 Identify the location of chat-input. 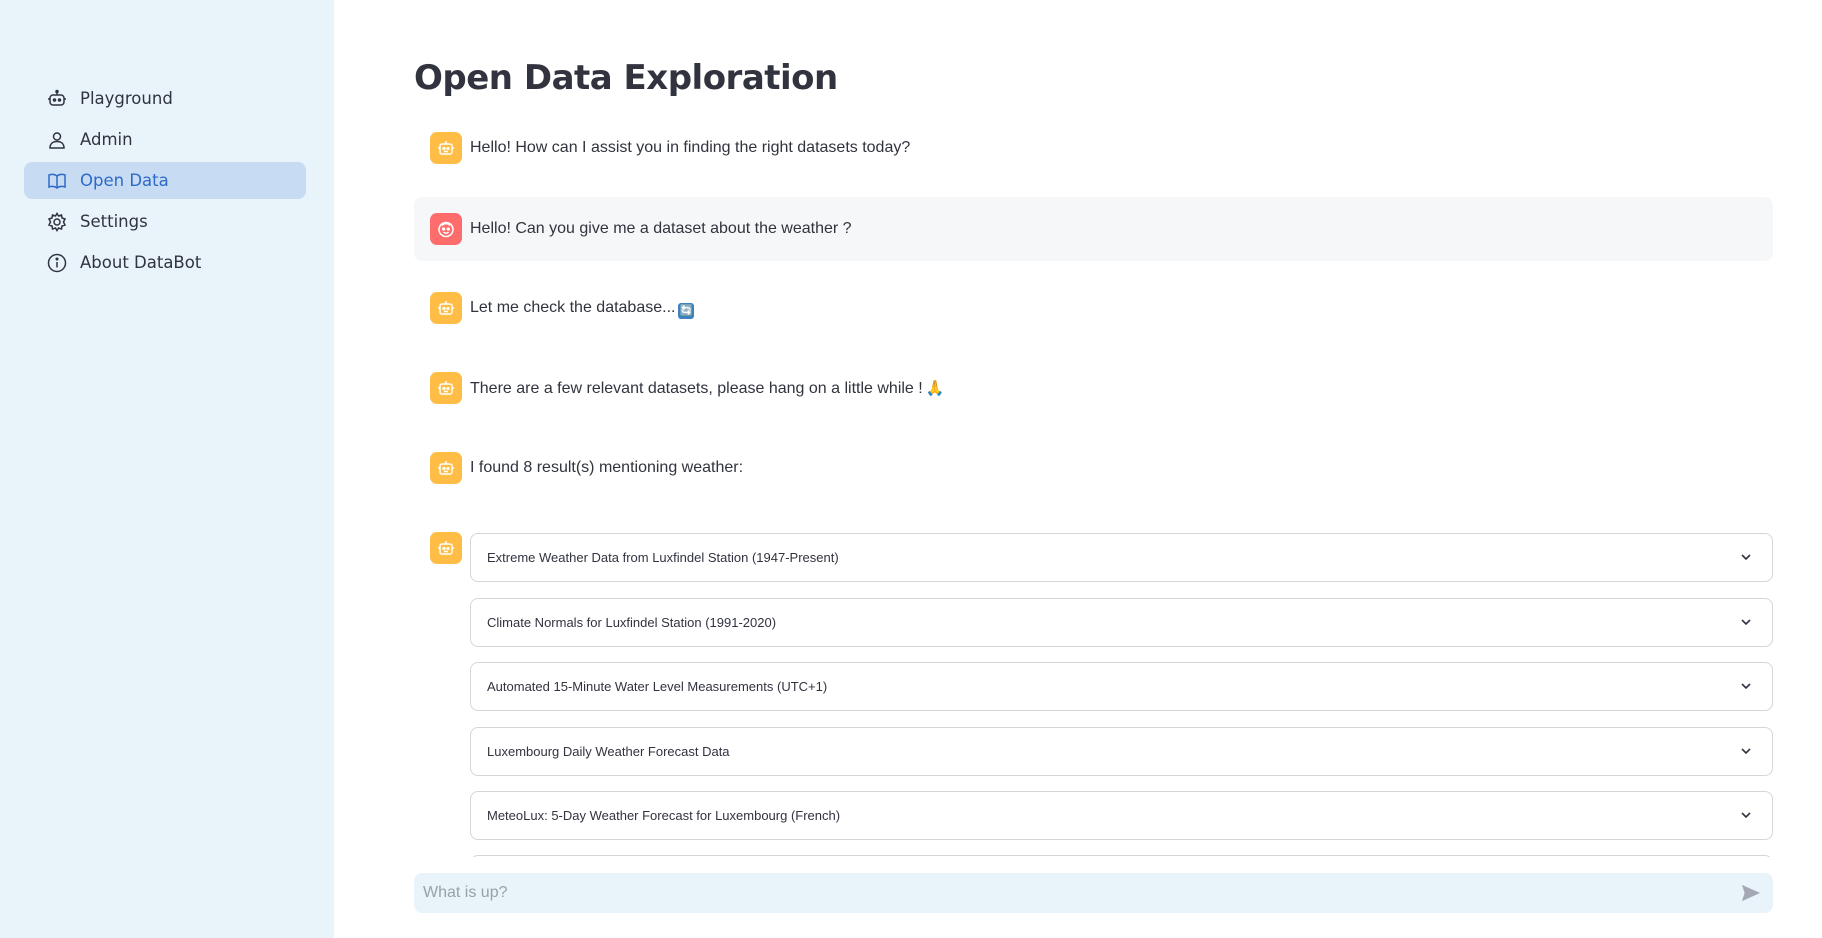
(1064, 893).